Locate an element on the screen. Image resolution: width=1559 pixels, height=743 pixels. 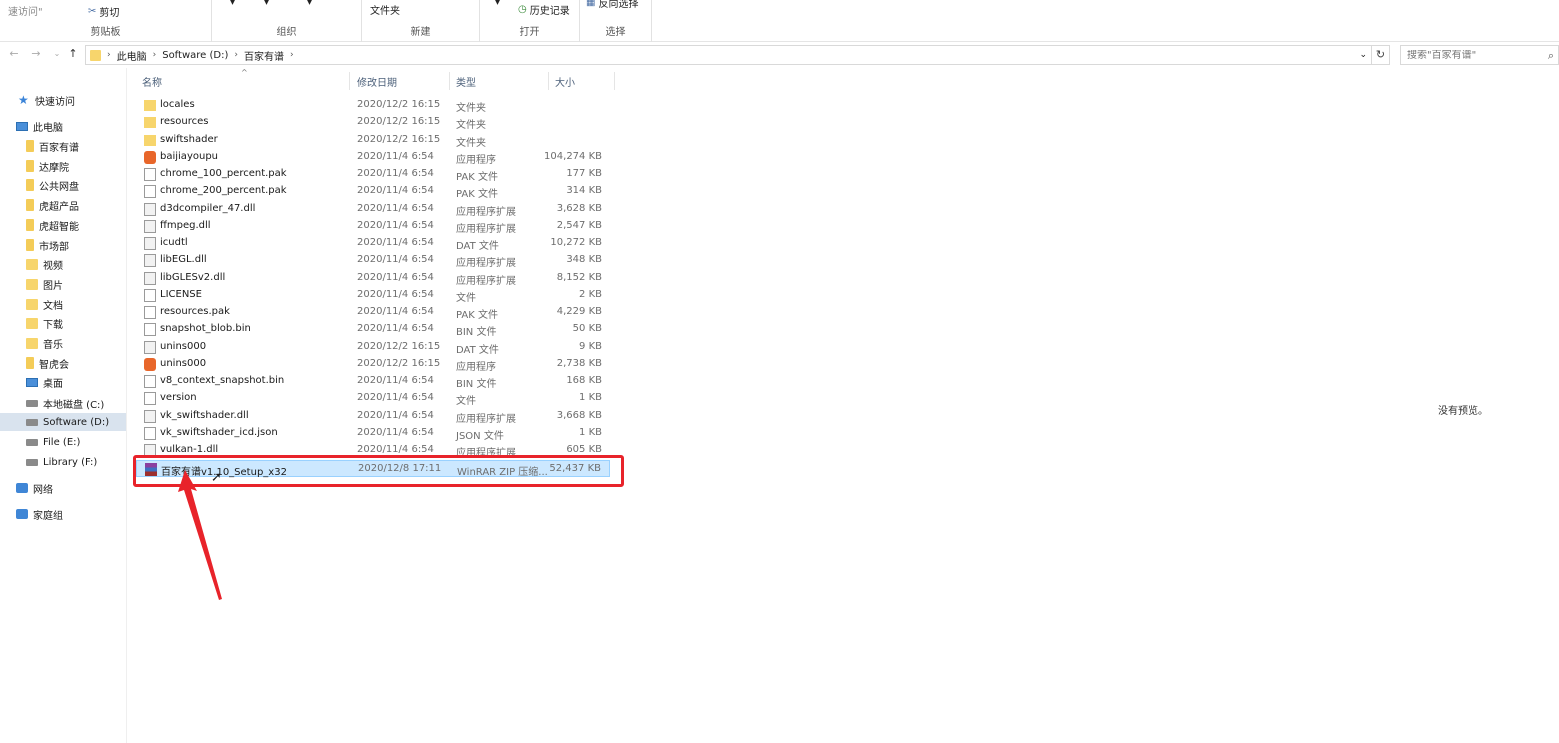
file-row: icudtl 2020/11/4 6:54 DAT 文件 10,272 KB is located at coordinates (373, 243).